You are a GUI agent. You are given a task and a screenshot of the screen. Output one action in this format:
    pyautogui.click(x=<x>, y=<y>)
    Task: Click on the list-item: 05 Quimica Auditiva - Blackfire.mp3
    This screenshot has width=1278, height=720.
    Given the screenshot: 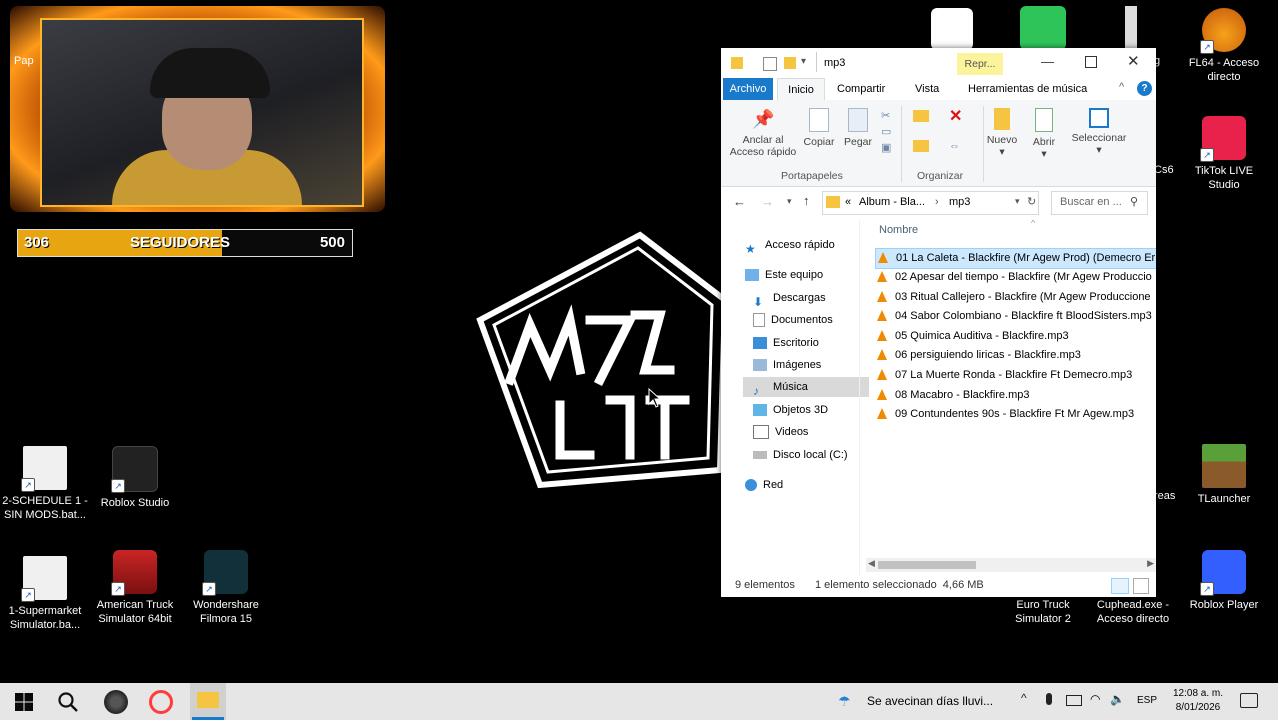 What is the action you would take?
    pyautogui.click(x=1015, y=336)
    